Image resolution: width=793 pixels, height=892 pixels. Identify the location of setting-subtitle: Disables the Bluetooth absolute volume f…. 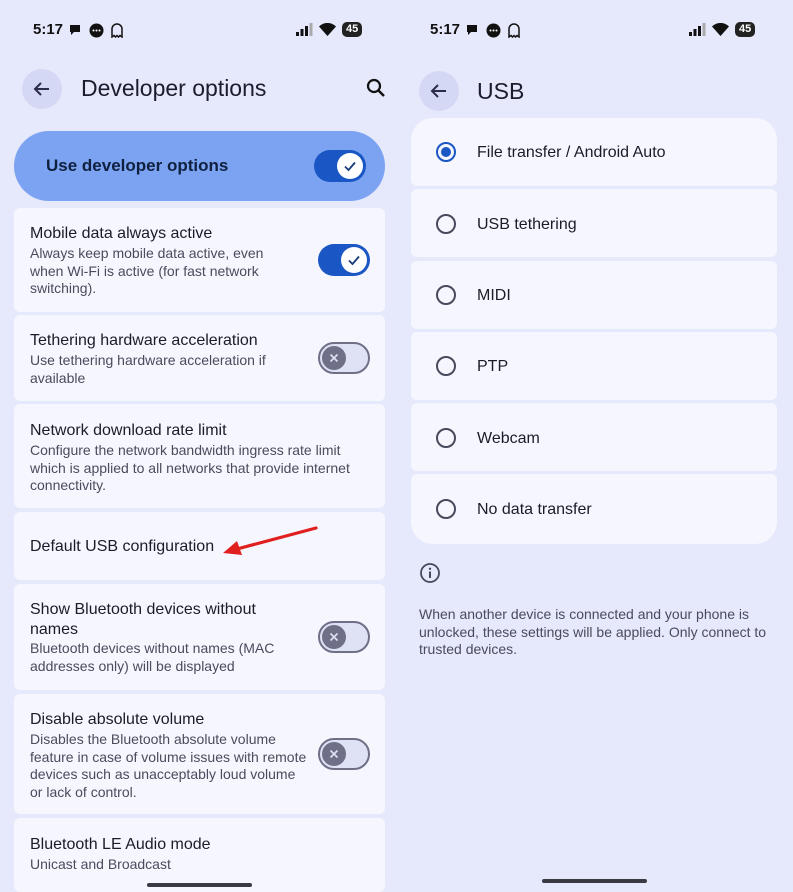
(168, 765).